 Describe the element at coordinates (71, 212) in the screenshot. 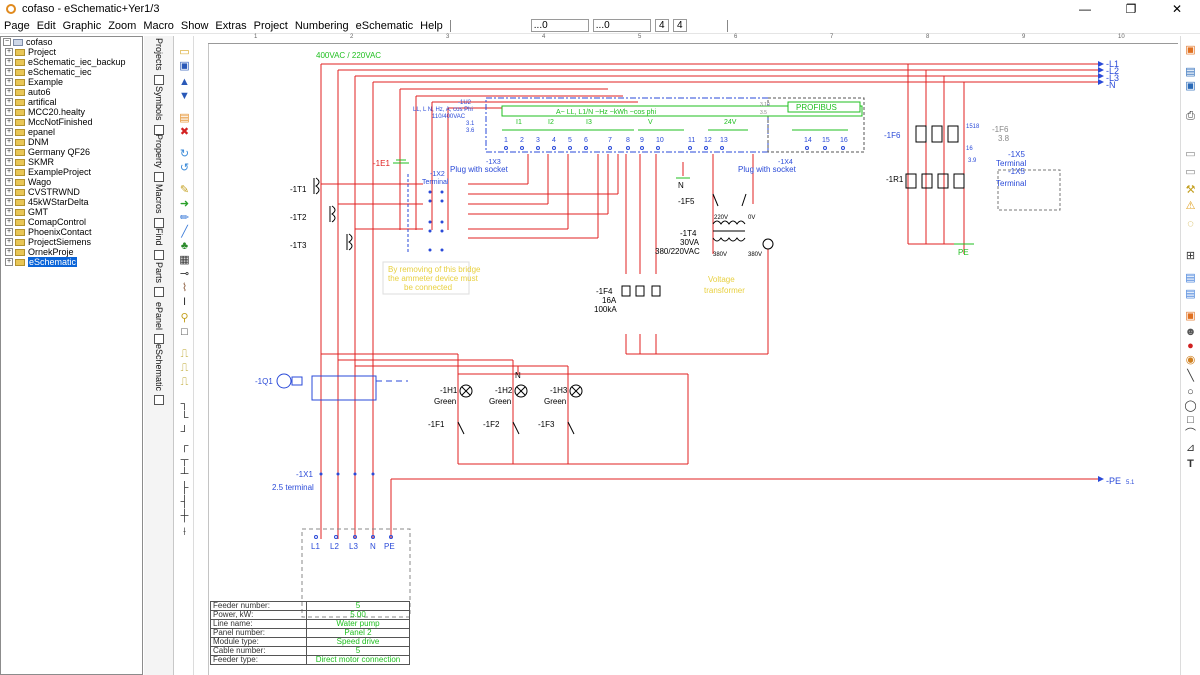

I see `tree-item: + GMT` at that location.